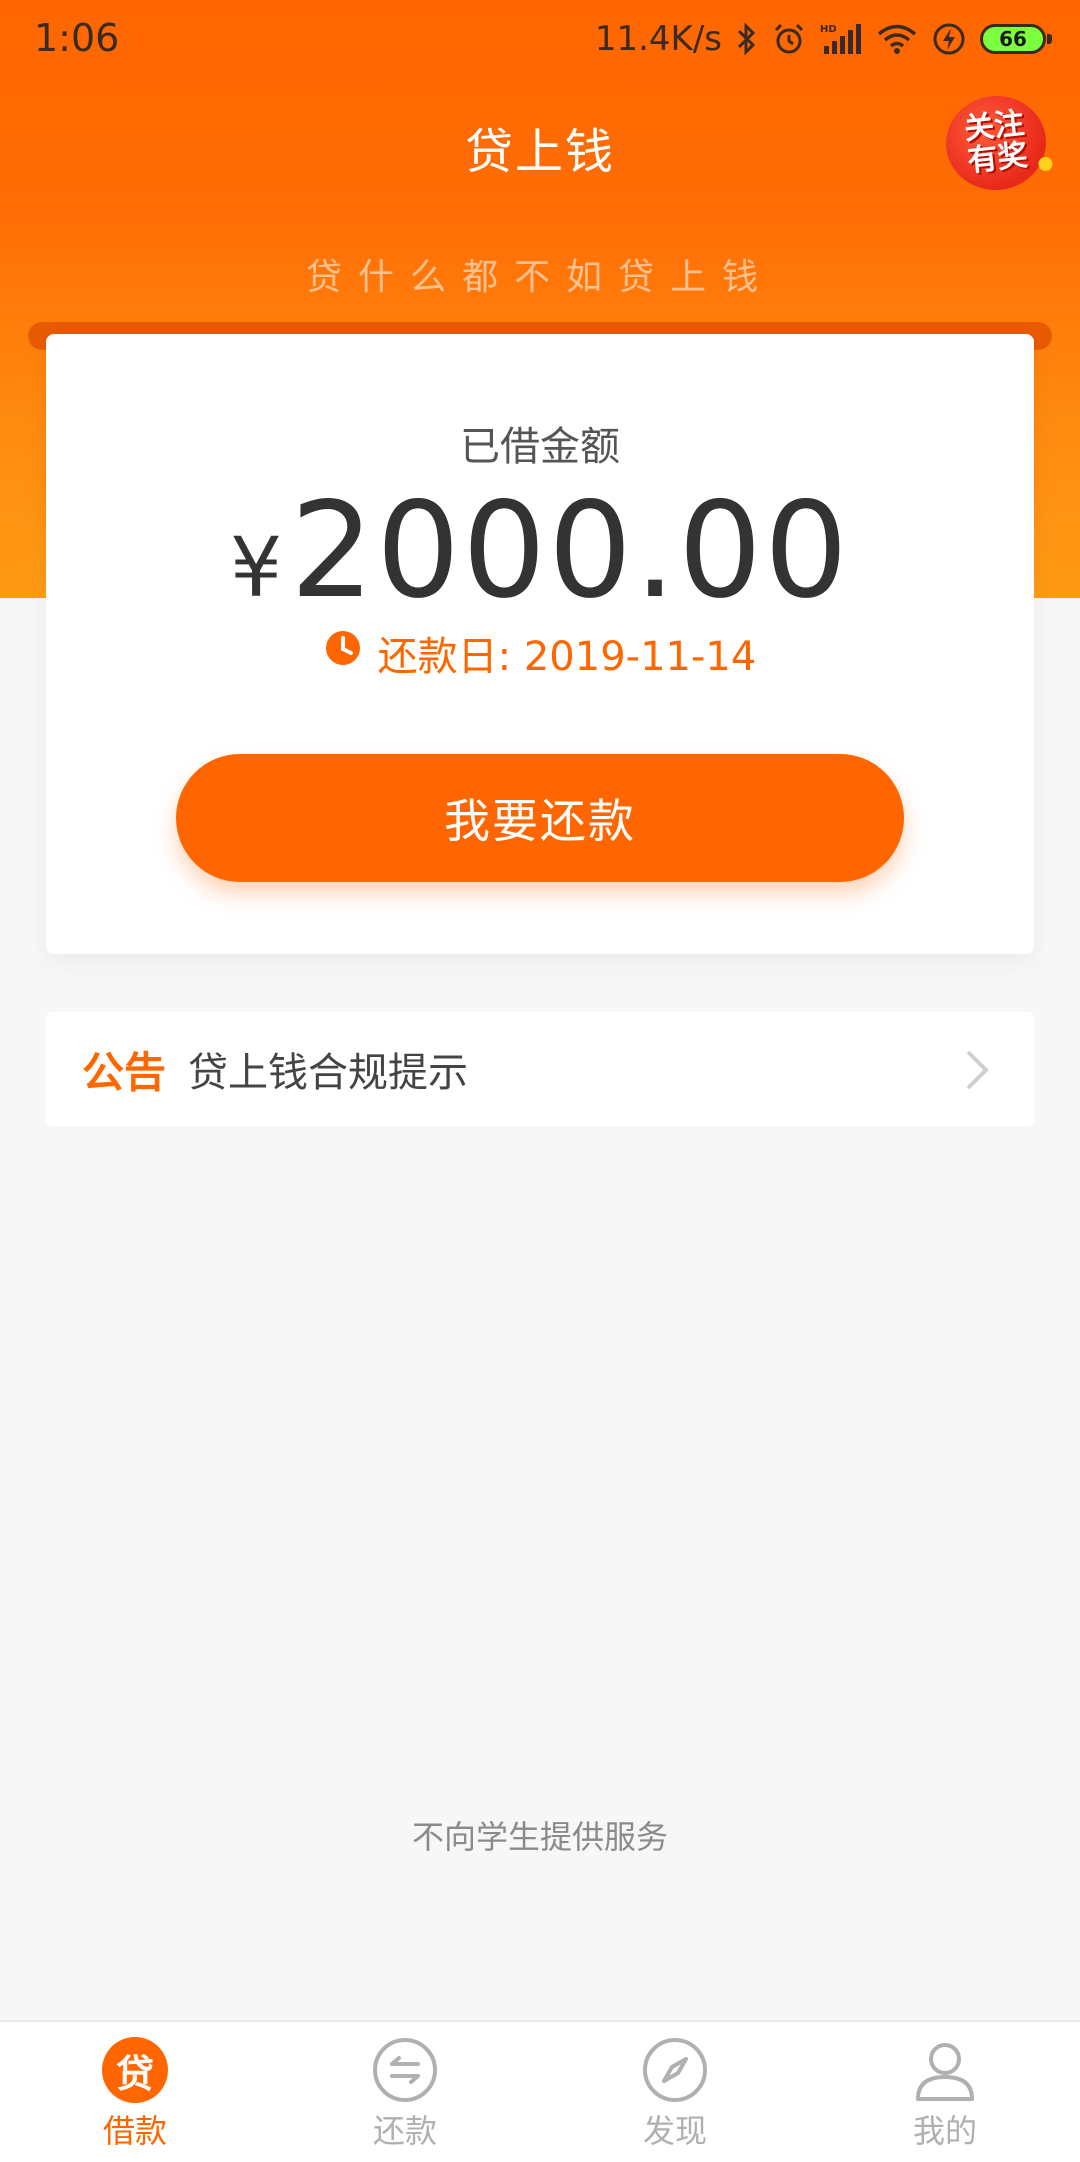 This screenshot has width=1080, height=2162. What do you see at coordinates (539, 152) in the screenshot?
I see `page-title: 贷上钱` at bounding box center [539, 152].